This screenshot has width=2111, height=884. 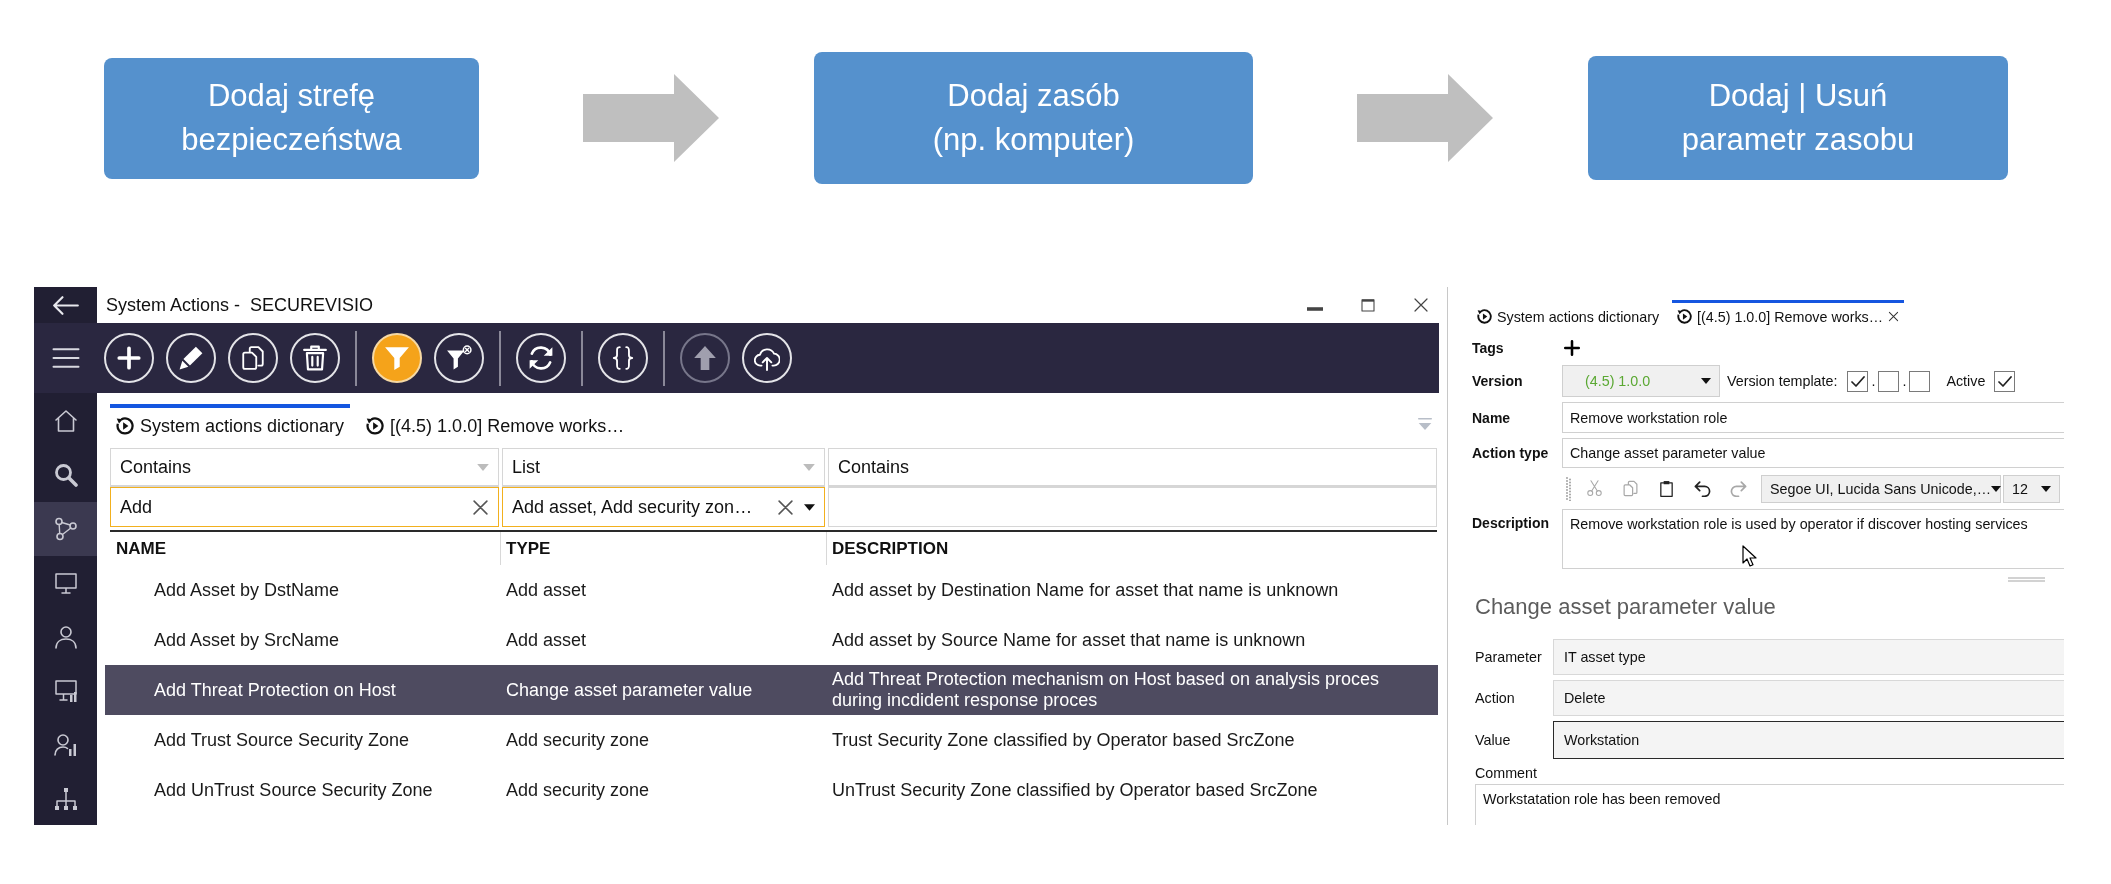 I want to click on table-row: Add Asset by SrcName Add asset Add asset by Source Name for asset that name is unknown, so click(x=771, y=640).